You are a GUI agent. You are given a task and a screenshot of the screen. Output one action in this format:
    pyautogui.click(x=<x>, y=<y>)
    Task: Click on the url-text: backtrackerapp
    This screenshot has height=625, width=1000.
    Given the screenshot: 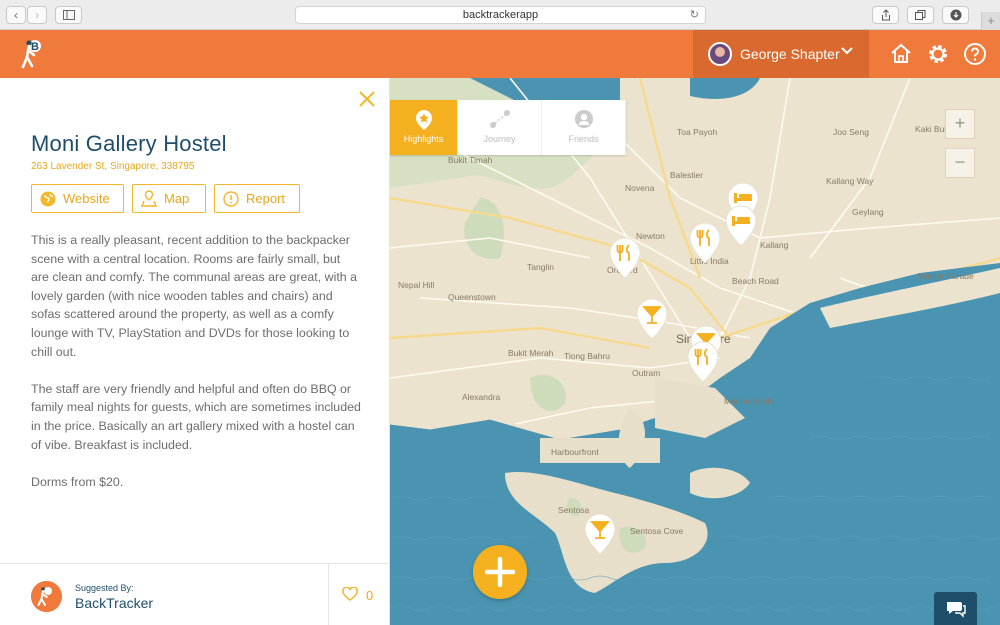 What is the action you would take?
    pyautogui.click(x=500, y=15)
    